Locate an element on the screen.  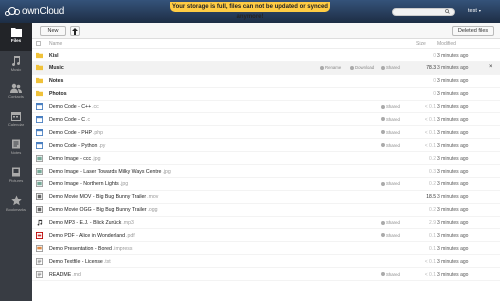
pictures-icon is located at coordinates (16, 172).